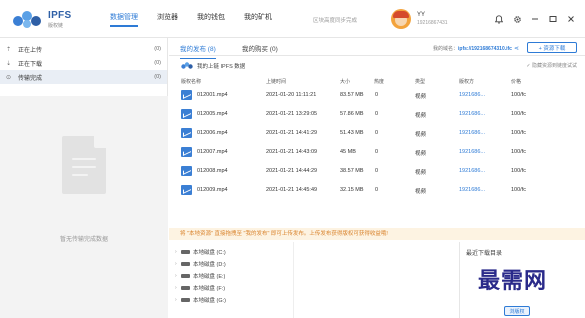 The width and height of the screenshot is (585, 318). Describe the element at coordinates (56, 26) in the screenshot. I see `app-subtitle: 版权链` at that location.